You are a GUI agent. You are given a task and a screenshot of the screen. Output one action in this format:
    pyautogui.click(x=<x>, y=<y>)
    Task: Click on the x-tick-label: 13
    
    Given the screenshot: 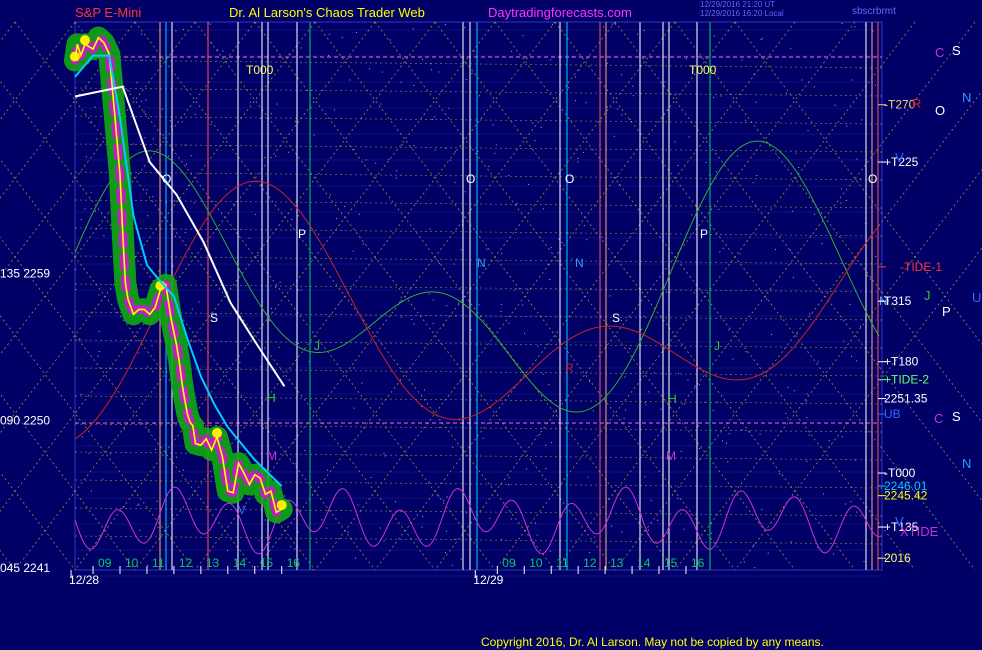 What is the action you would take?
    pyautogui.click(x=617, y=563)
    